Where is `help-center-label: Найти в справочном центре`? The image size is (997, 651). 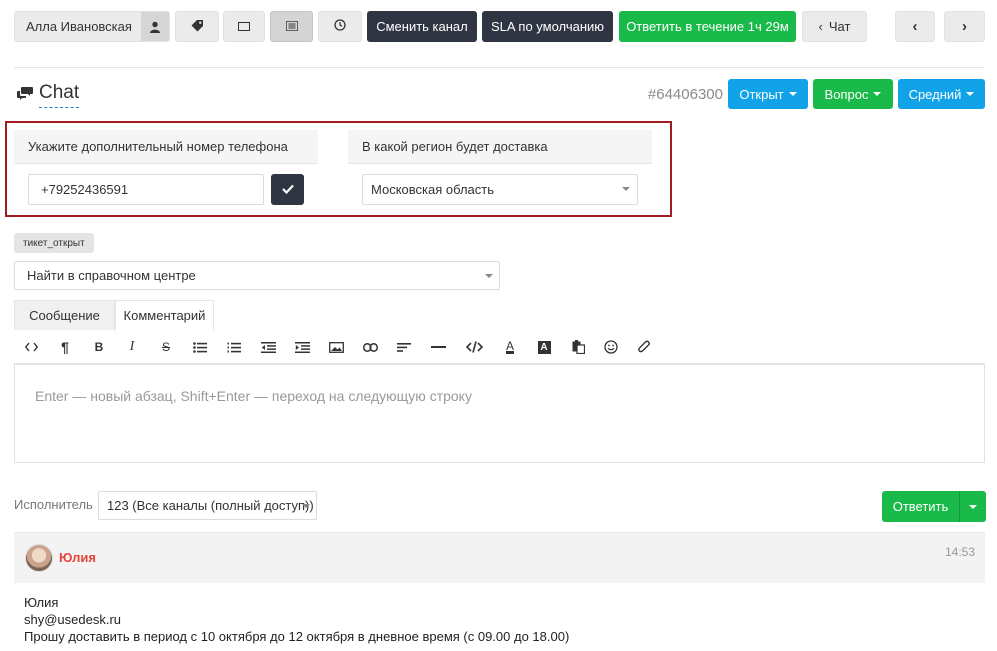
help-center-label: Найти в справочном центре is located at coordinates (111, 275).